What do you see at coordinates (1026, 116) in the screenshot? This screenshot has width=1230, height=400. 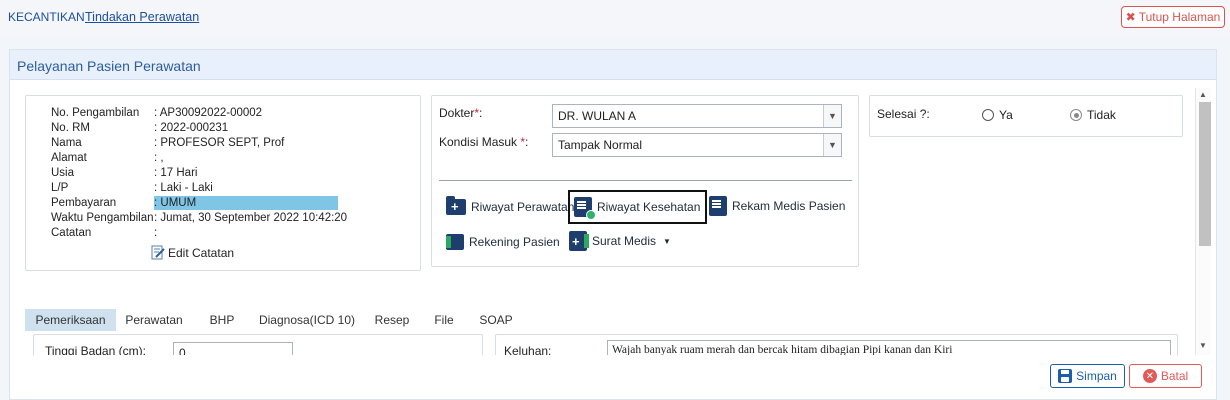 I see `finish-card: Selesai ?: Ya Tidak` at bounding box center [1026, 116].